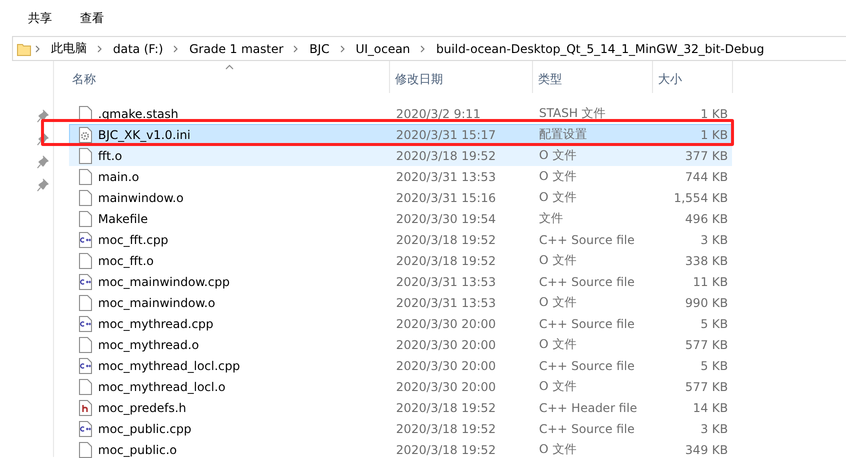  What do you see at coordinates (144, 135) in the screenshot?
I see `file-name: BJC_XK_v1.0.ini` at bounding box center [144, 135].